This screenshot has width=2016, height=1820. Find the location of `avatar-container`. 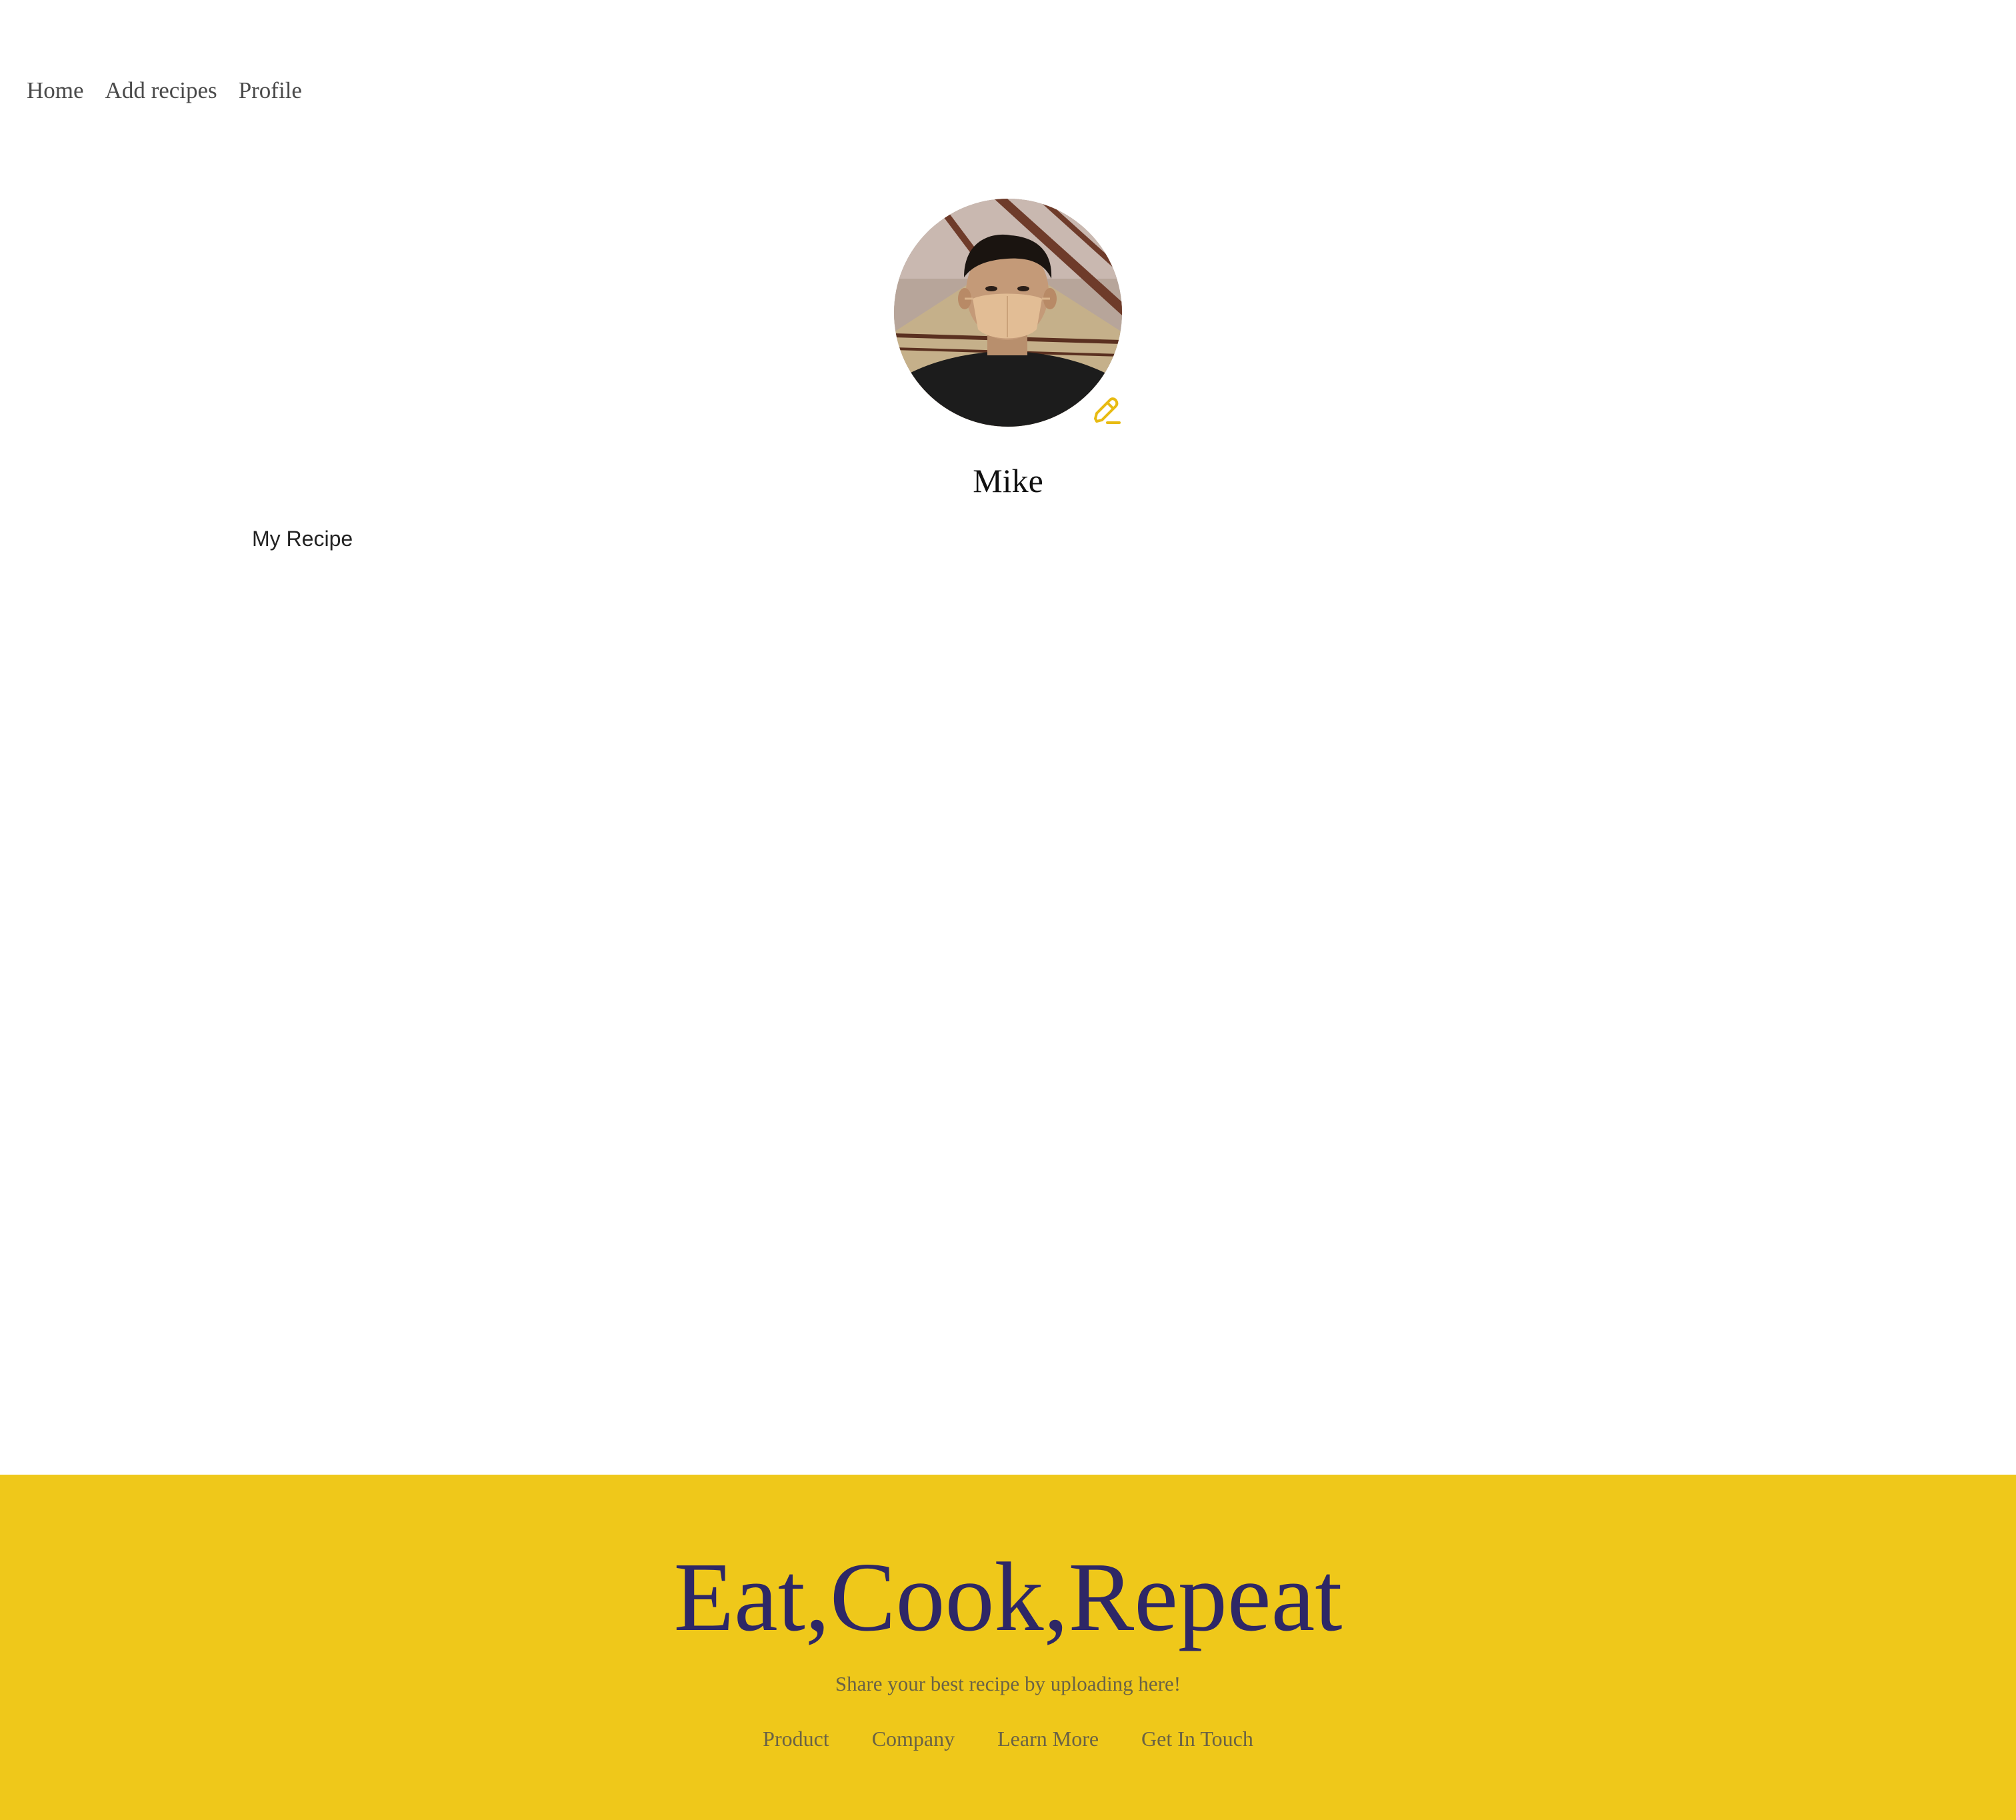

avatar-container is located at coordinates (1008, 313).